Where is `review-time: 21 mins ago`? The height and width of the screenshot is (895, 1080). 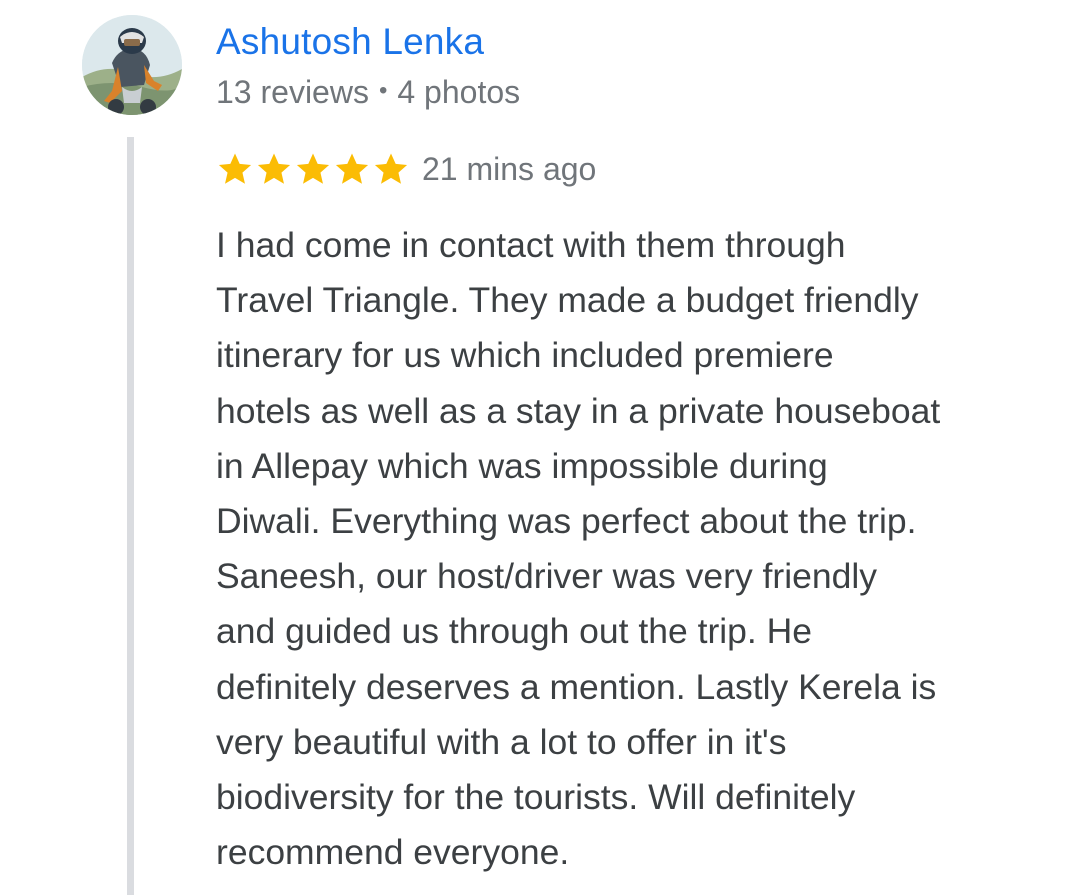 review-time: 21 mins ago is located at coordinates (509, 169).